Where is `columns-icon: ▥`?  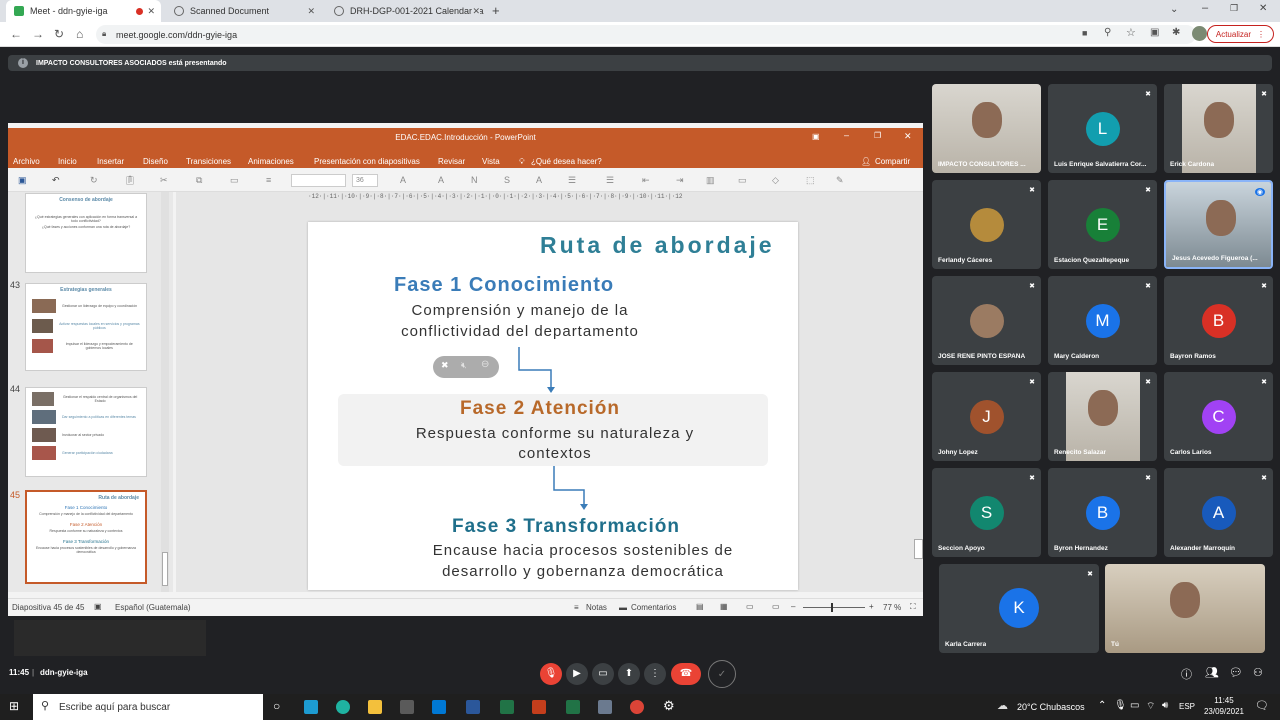
columns-icon: ▥ is located at coordinates (710, 180).